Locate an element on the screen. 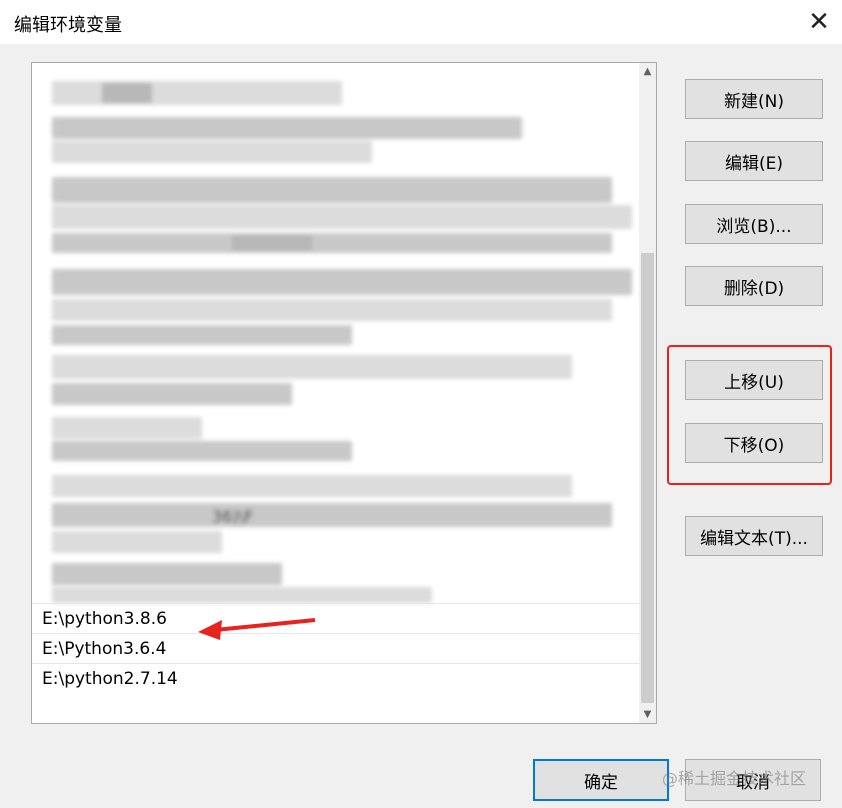 The height and width of the screenshot is (808, 842). scroll-down-icon: ▼ is located at coordinates (647, 714).